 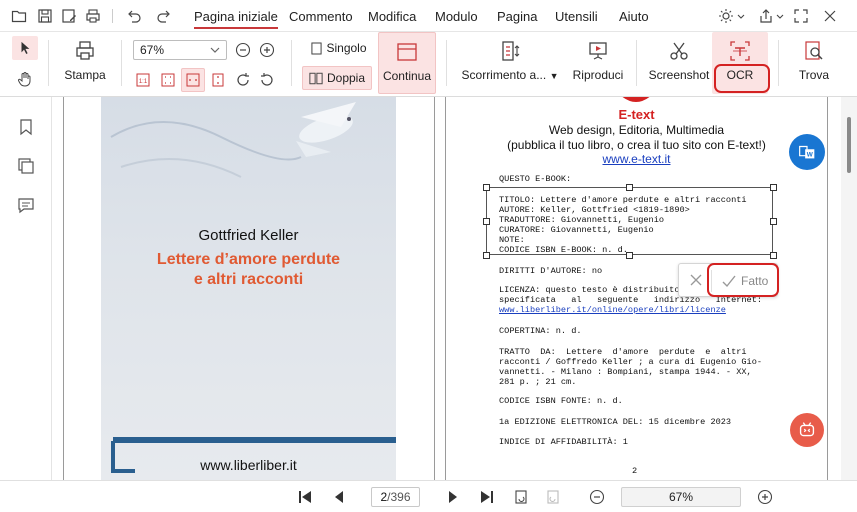 I want to click on print-button: Stampa, so click(x=85, y=61).